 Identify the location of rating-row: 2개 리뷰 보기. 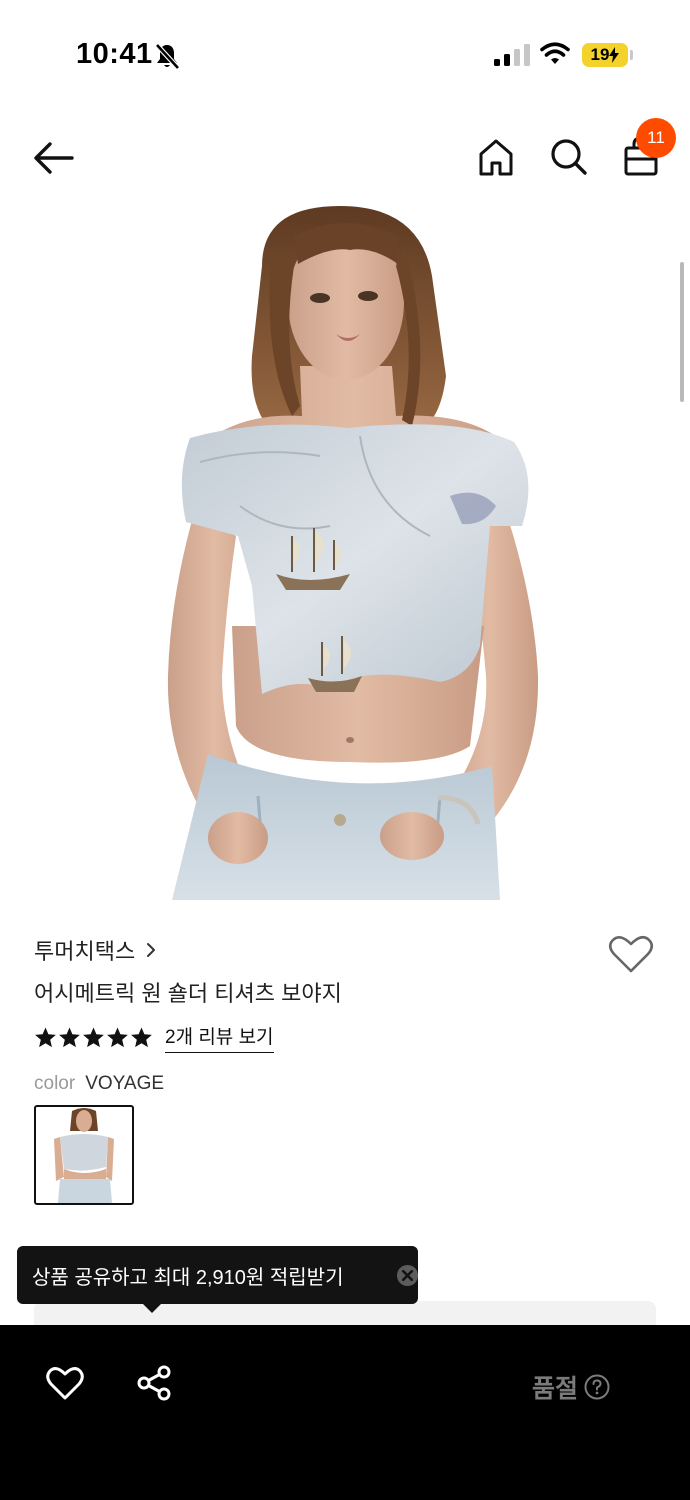
(154, 1037).